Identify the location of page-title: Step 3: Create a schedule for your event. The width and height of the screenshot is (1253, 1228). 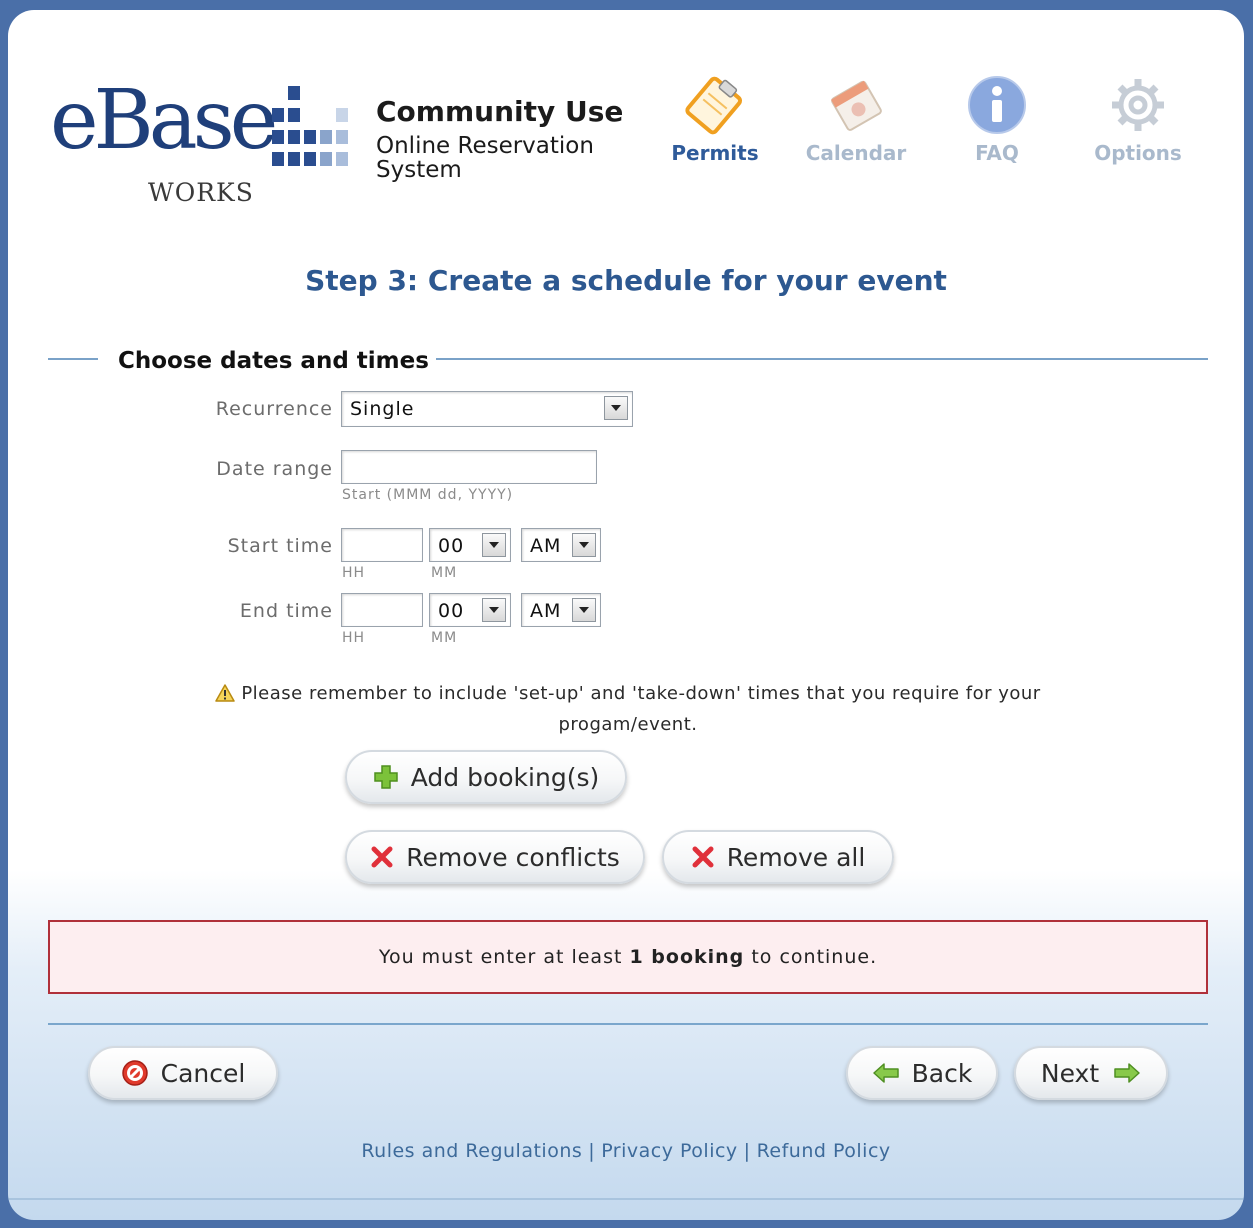
(626, 280).